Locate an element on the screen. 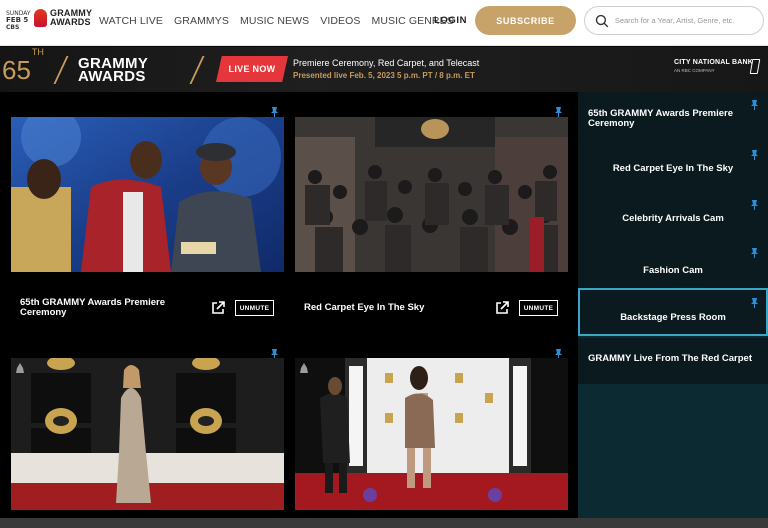 The image size is (768, 528). subscribe-button: SUBSCRIBE is located at coordinates (525, 20).